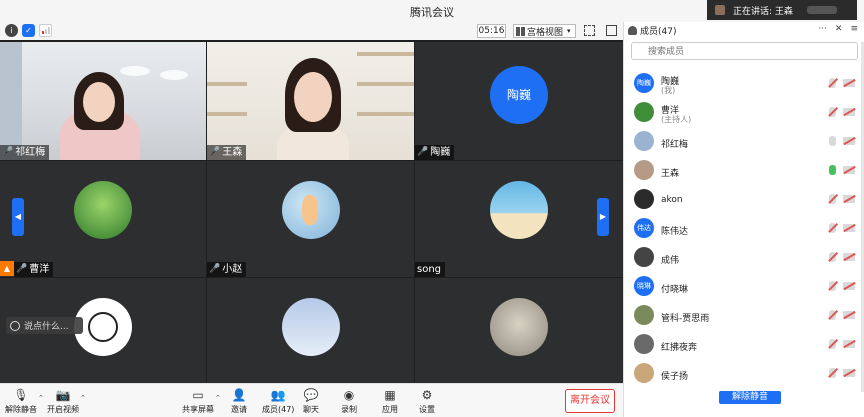 The image size is (864, 417). What do you see at coordinates (685, 319) in the screenshot?
I see `member-name: 管科-贾思雨` at bounding box center [685, 319].